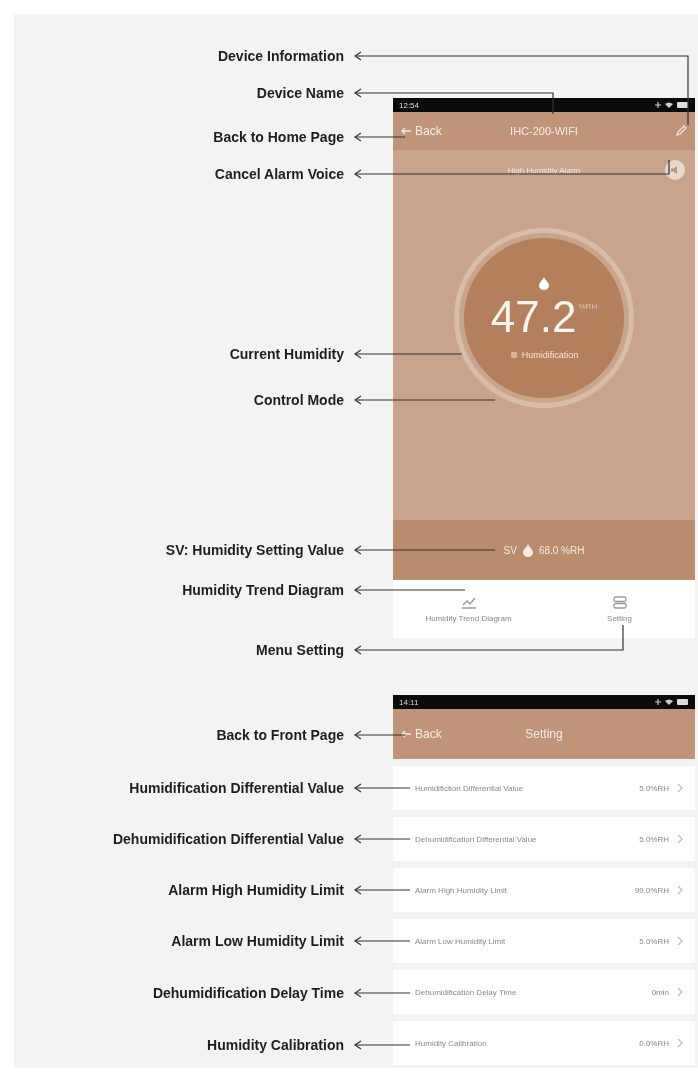  What do you see at coordinates (544, 734) in the screenshot?
I see `screen-title: Setting` at bounding box center [544, 734].